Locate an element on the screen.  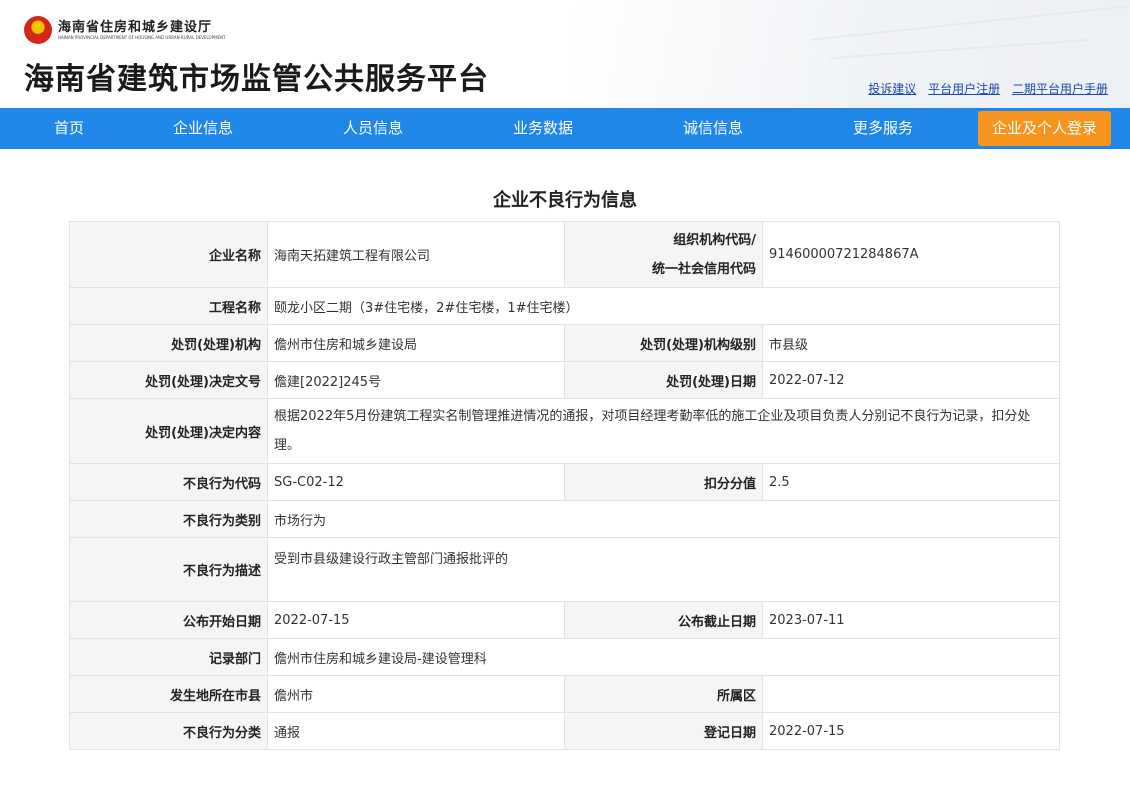
description-label: 不良行为描述 is located at coordinates (168, 569).